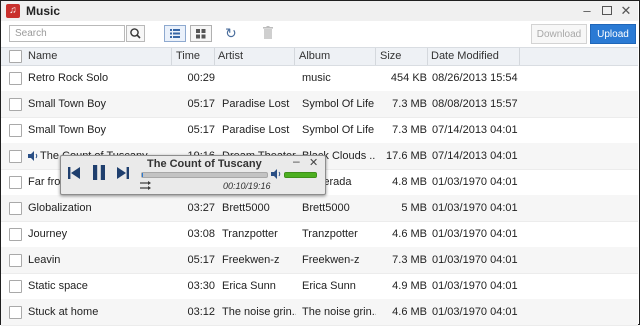 The width and height of the screenshot is (640, 326). What do you see at coordinates (145, 185) in the screenshot?
I see `shuffle-icon` at bounding box center [145, 185].